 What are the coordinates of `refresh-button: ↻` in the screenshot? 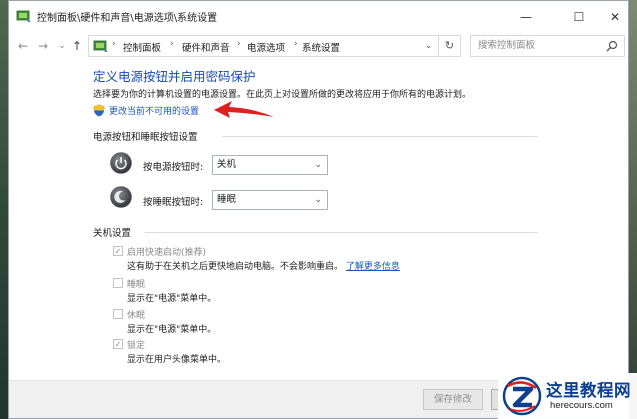 It's located at (450, 46).